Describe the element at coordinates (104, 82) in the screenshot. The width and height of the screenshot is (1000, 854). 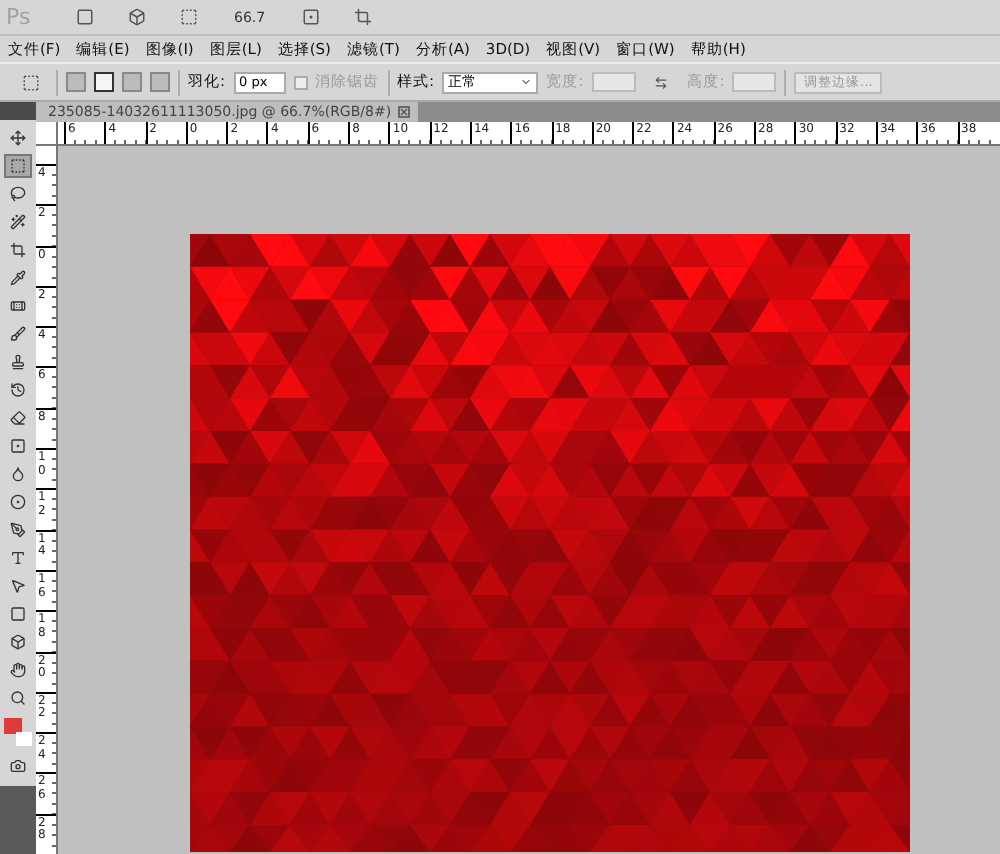
I see `selection-mode-button` at that location.